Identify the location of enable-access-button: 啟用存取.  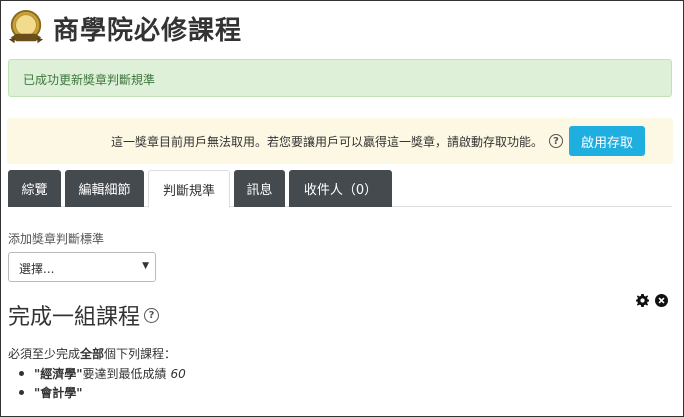
(606, 141).